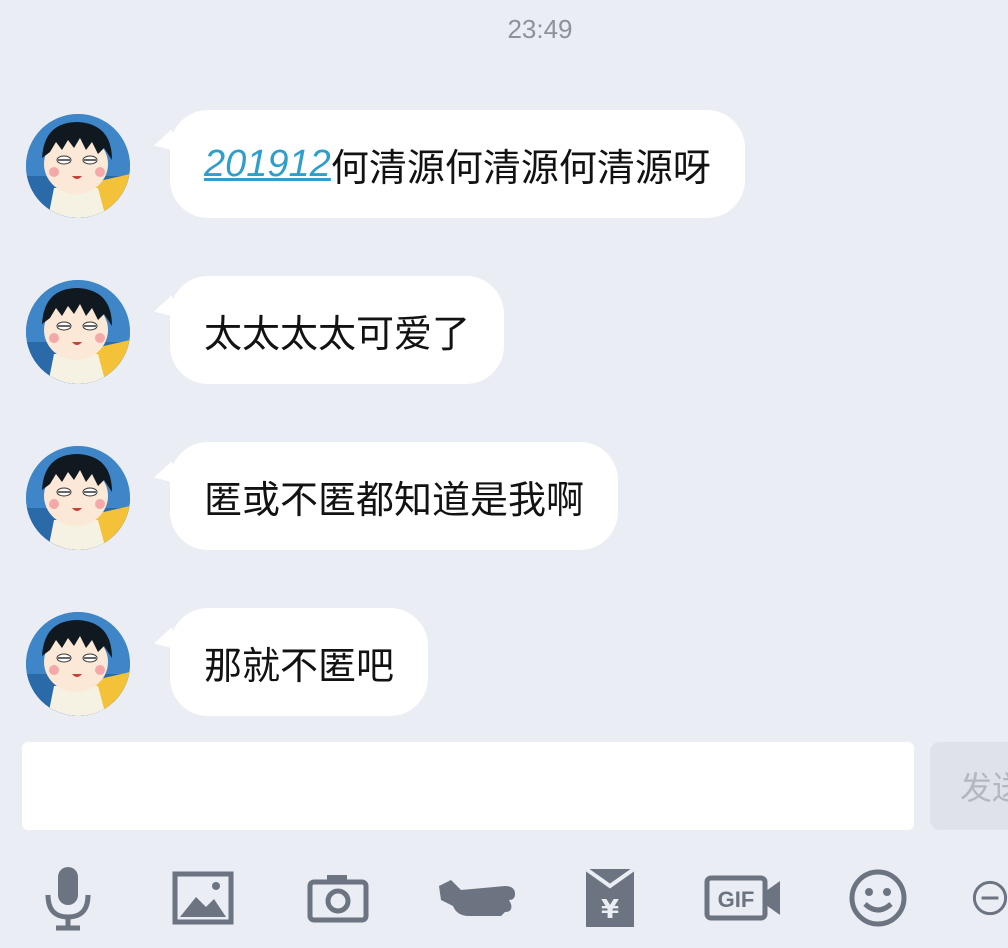 The height and width of the screenshot is (948, 1008). I want to click on message-text: 太太太太可爱了, so click(337, 333).